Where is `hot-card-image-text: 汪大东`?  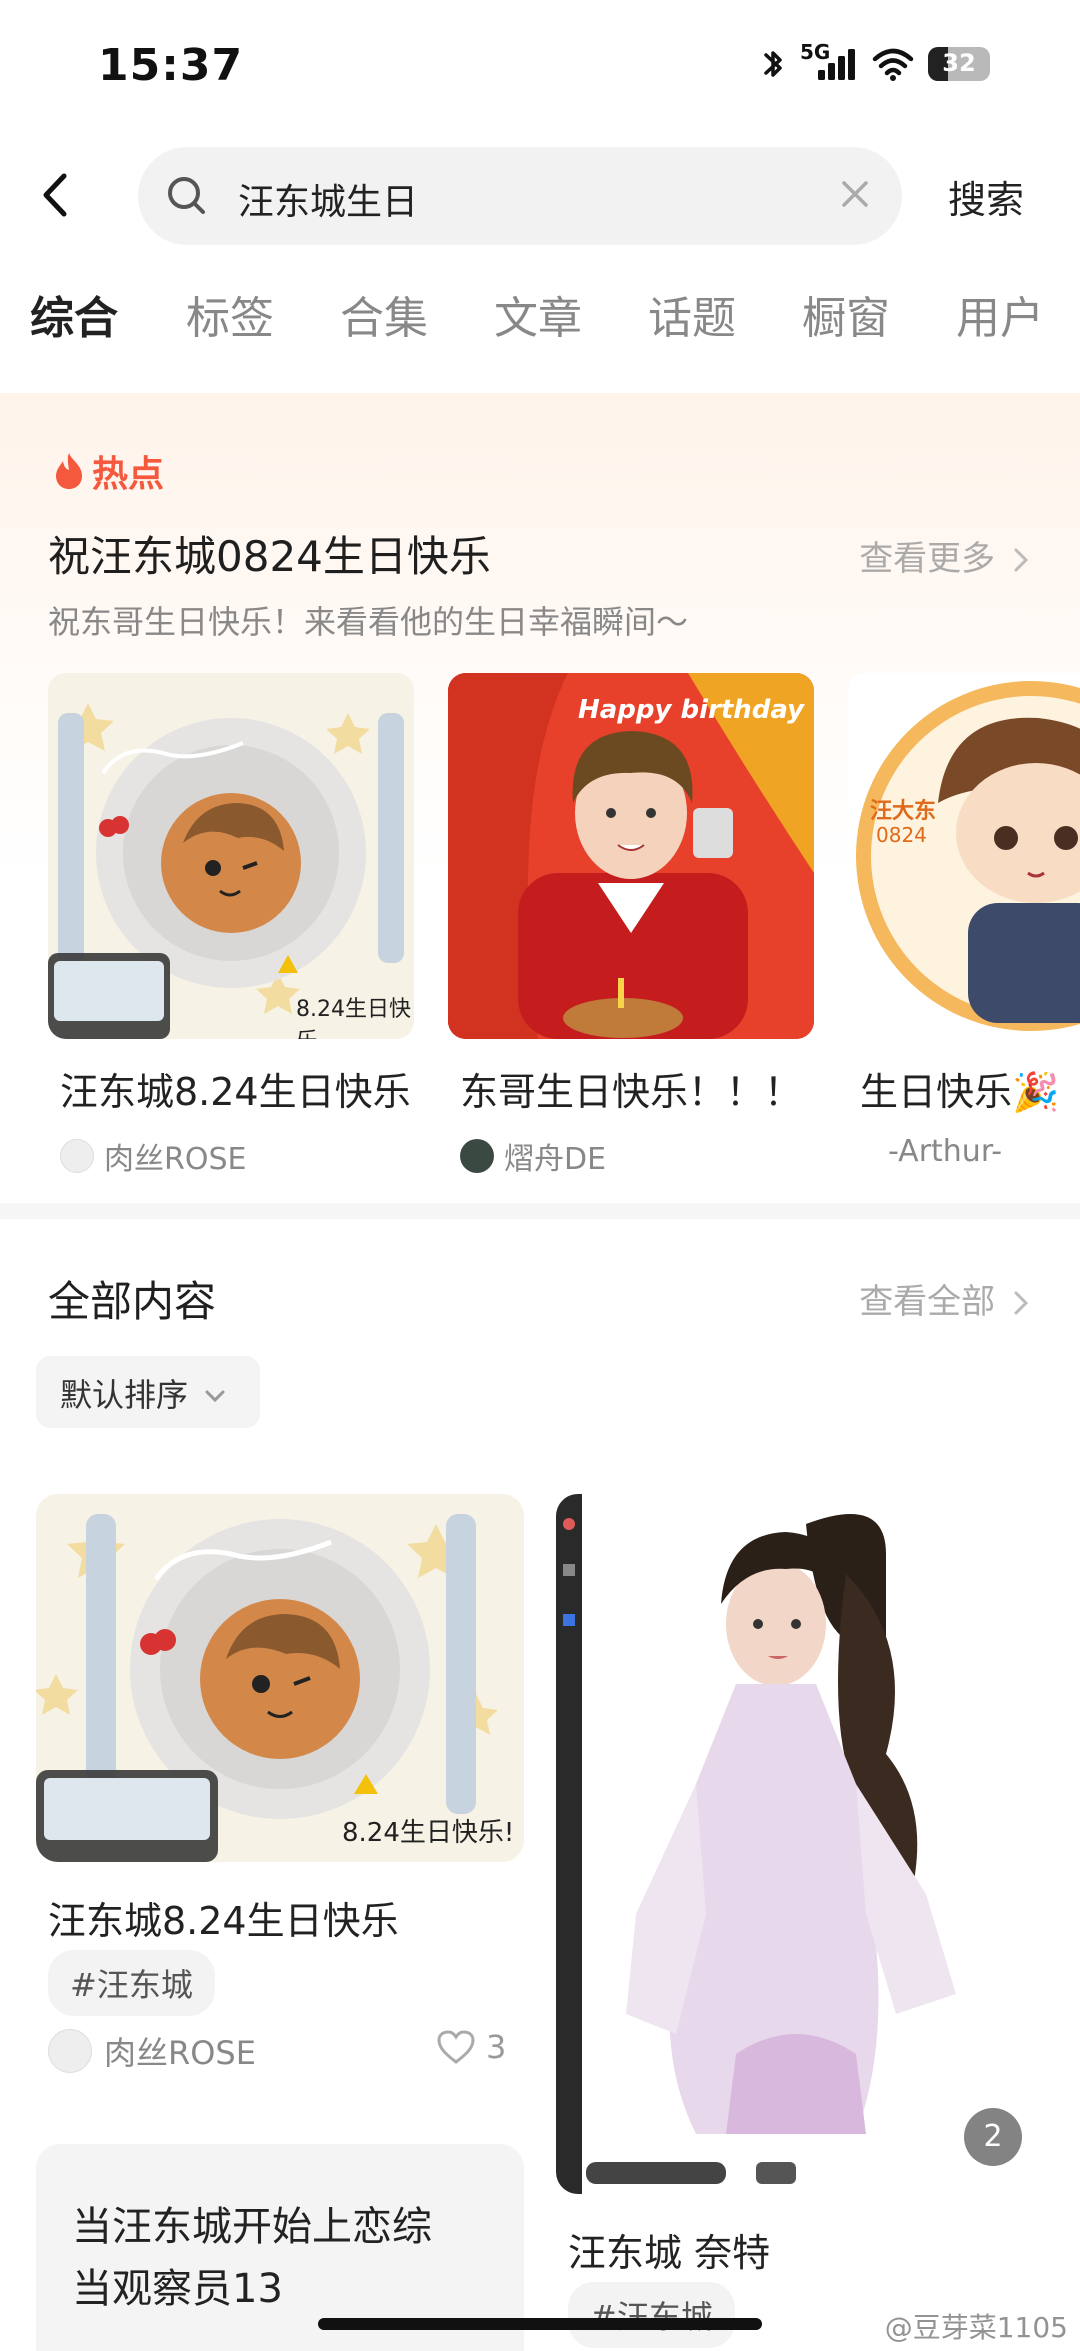
hot-card-image-text: 汪大东 is located at coordinates (903, 811).